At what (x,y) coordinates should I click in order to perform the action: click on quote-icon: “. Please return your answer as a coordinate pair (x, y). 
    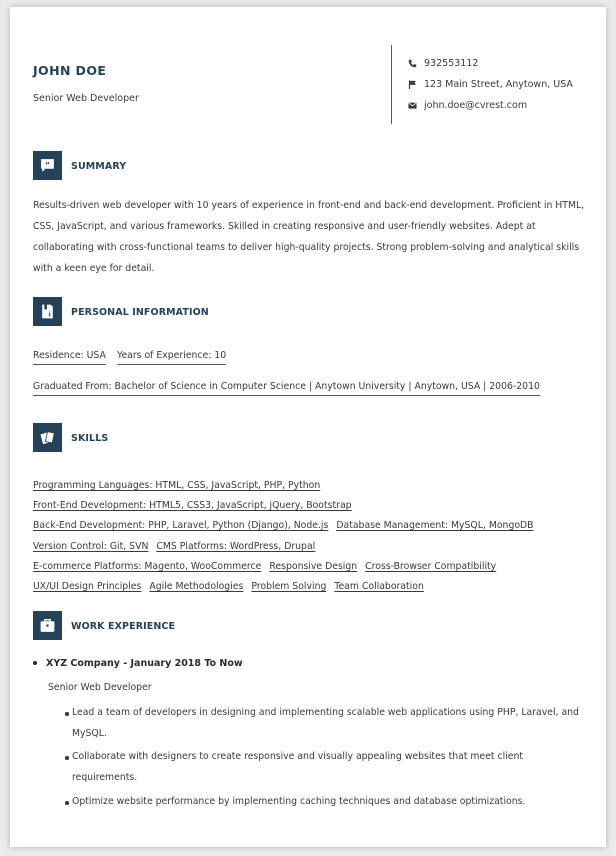
    Looking at the image, I should click on (47, 165).